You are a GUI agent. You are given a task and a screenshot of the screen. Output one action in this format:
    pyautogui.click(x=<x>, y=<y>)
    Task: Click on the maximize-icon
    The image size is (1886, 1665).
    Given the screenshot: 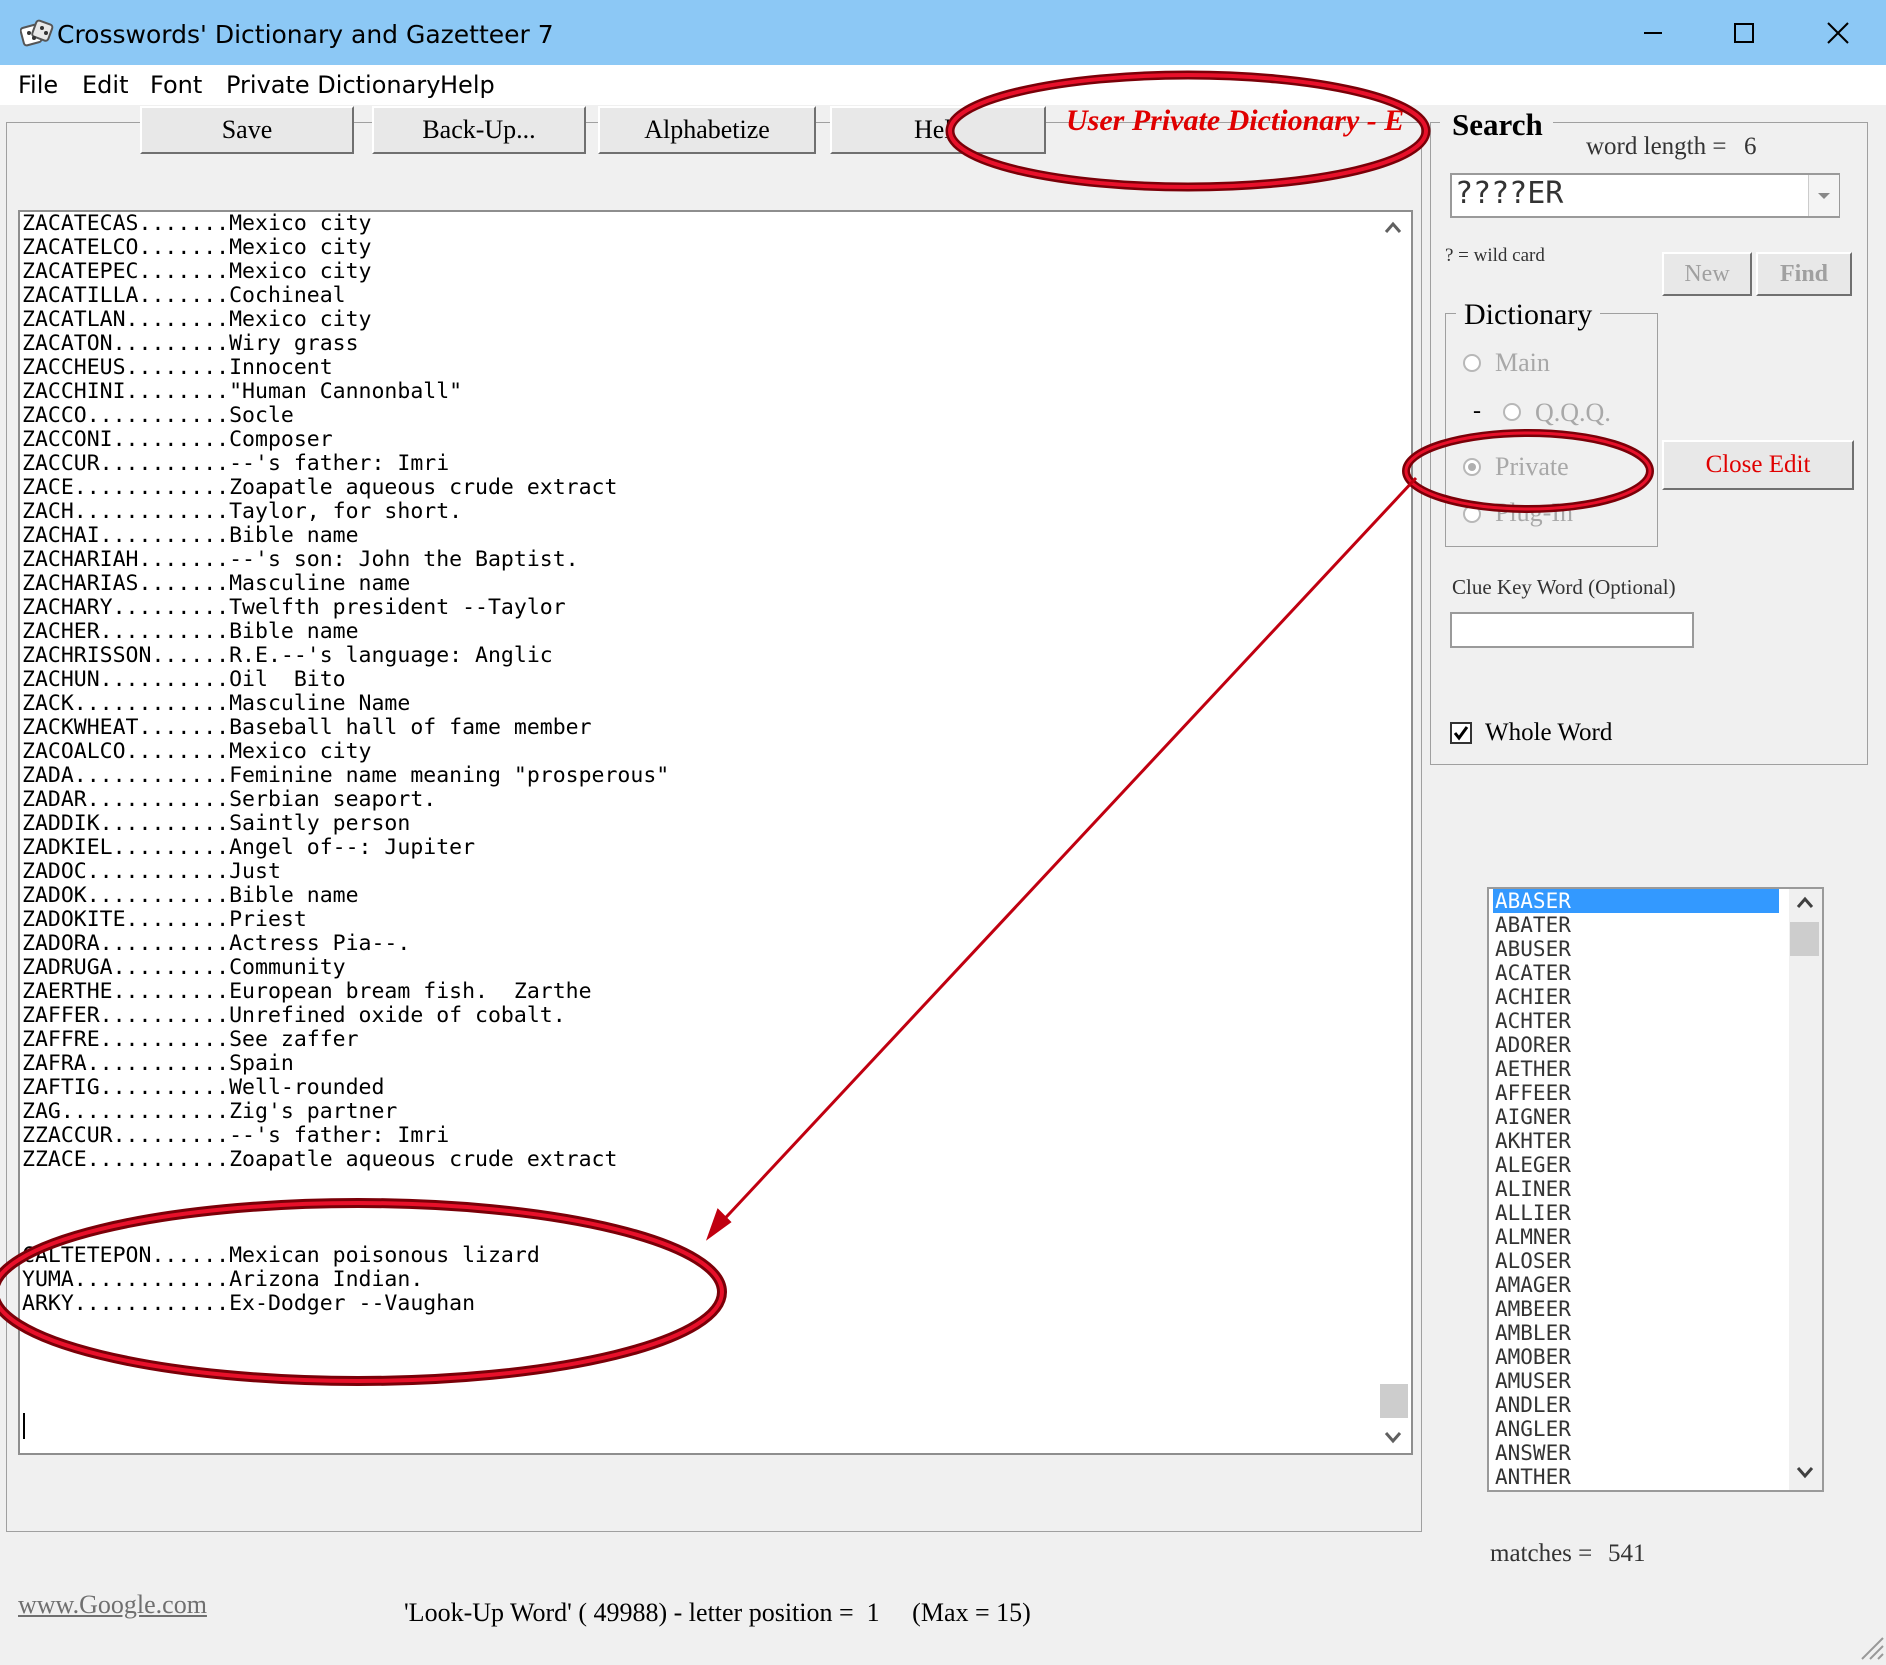 What is the action you would take?
    pyautogui.click(x=1743, y=32)
    